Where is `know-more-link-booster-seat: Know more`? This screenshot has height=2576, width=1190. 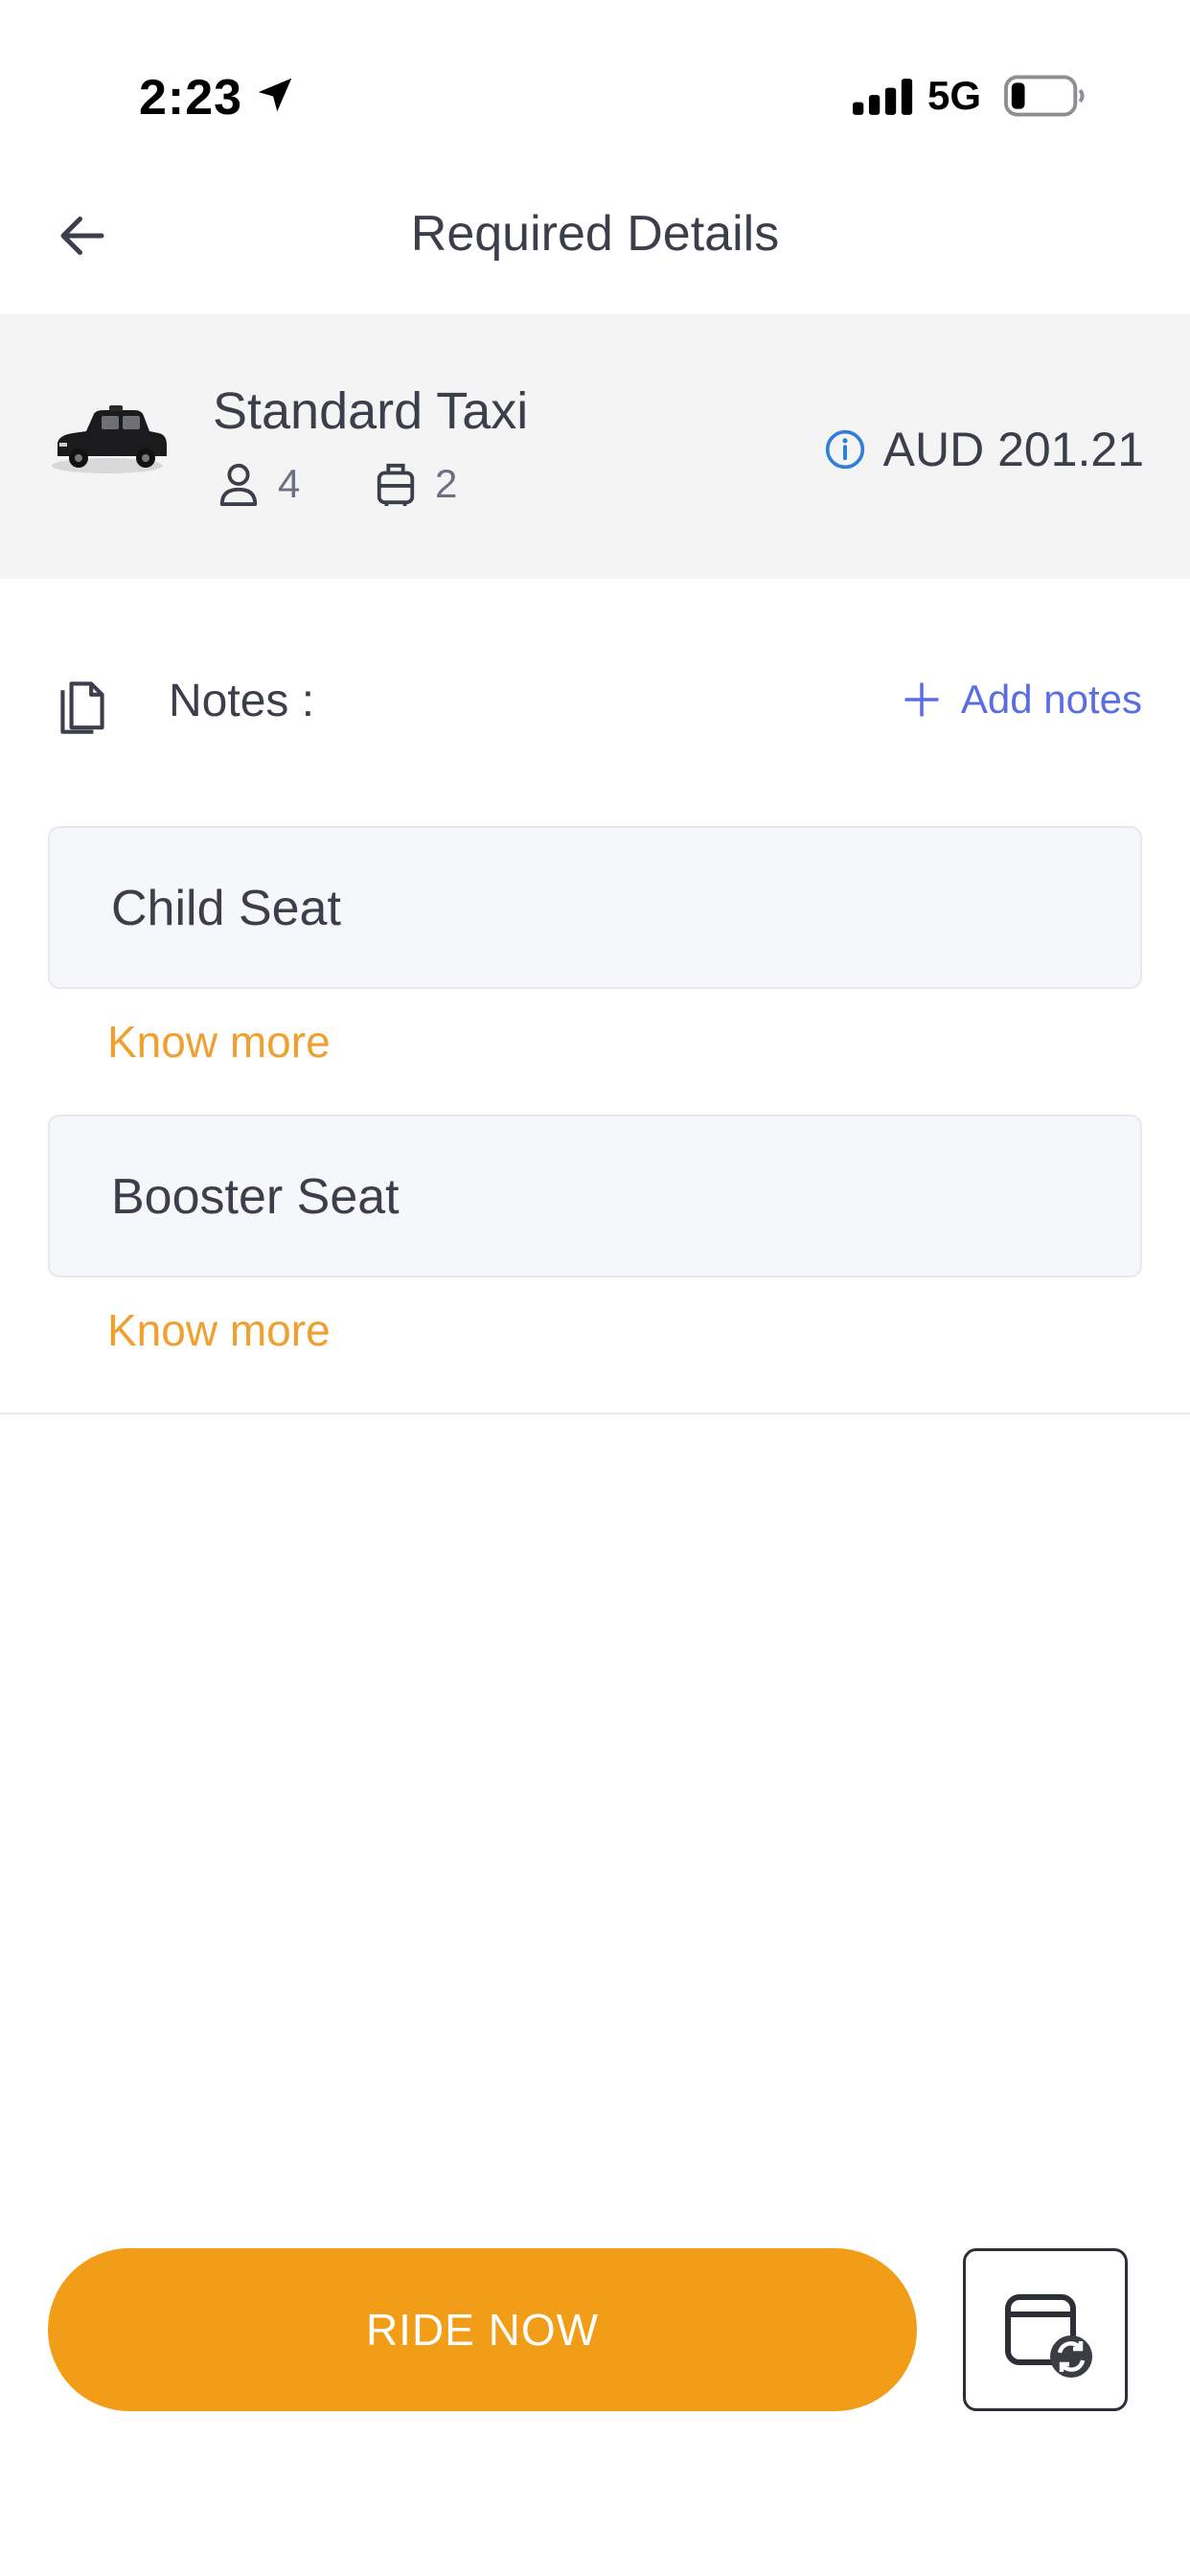
know-more-link-booster-seat: Know more is located at coordinates (219, 1330).